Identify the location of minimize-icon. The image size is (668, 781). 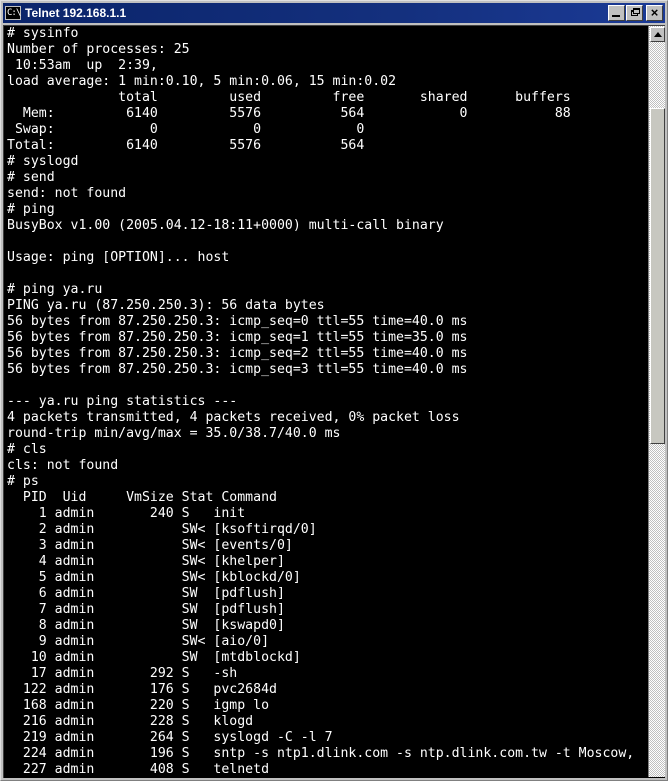
(616, 16).